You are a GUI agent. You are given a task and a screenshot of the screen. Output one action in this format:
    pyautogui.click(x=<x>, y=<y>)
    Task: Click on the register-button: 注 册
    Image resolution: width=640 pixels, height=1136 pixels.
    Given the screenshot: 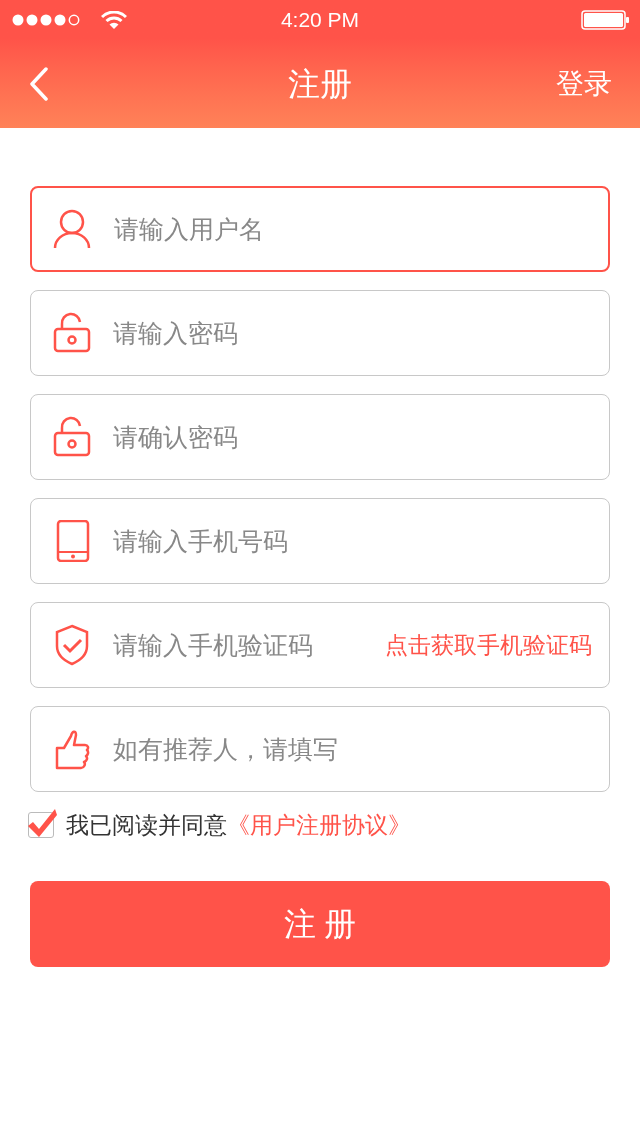 What is the action you would take?
    pyautogui.click(x=320, y=923)
    